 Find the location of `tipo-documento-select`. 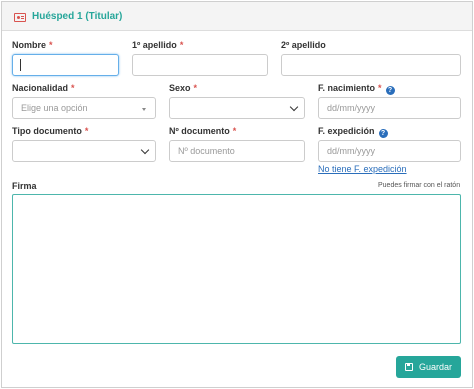

tipo-documento-select is located at coordinates (84, 151).